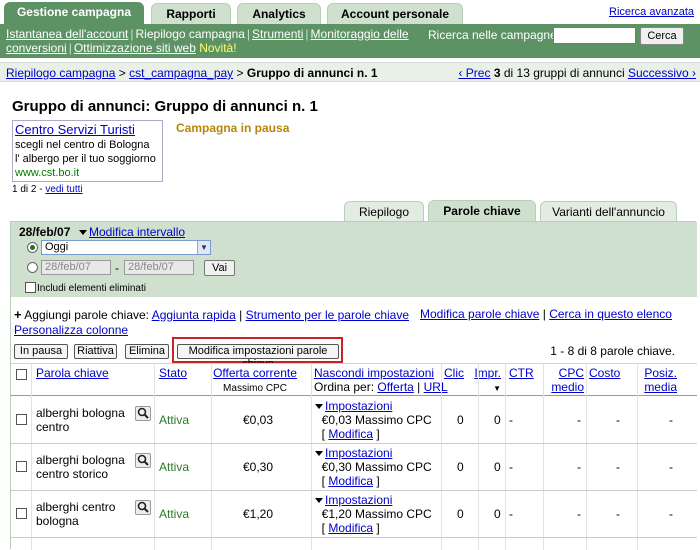  I want to click on campaign-status: Campagna in pausa, so click(233, 128).